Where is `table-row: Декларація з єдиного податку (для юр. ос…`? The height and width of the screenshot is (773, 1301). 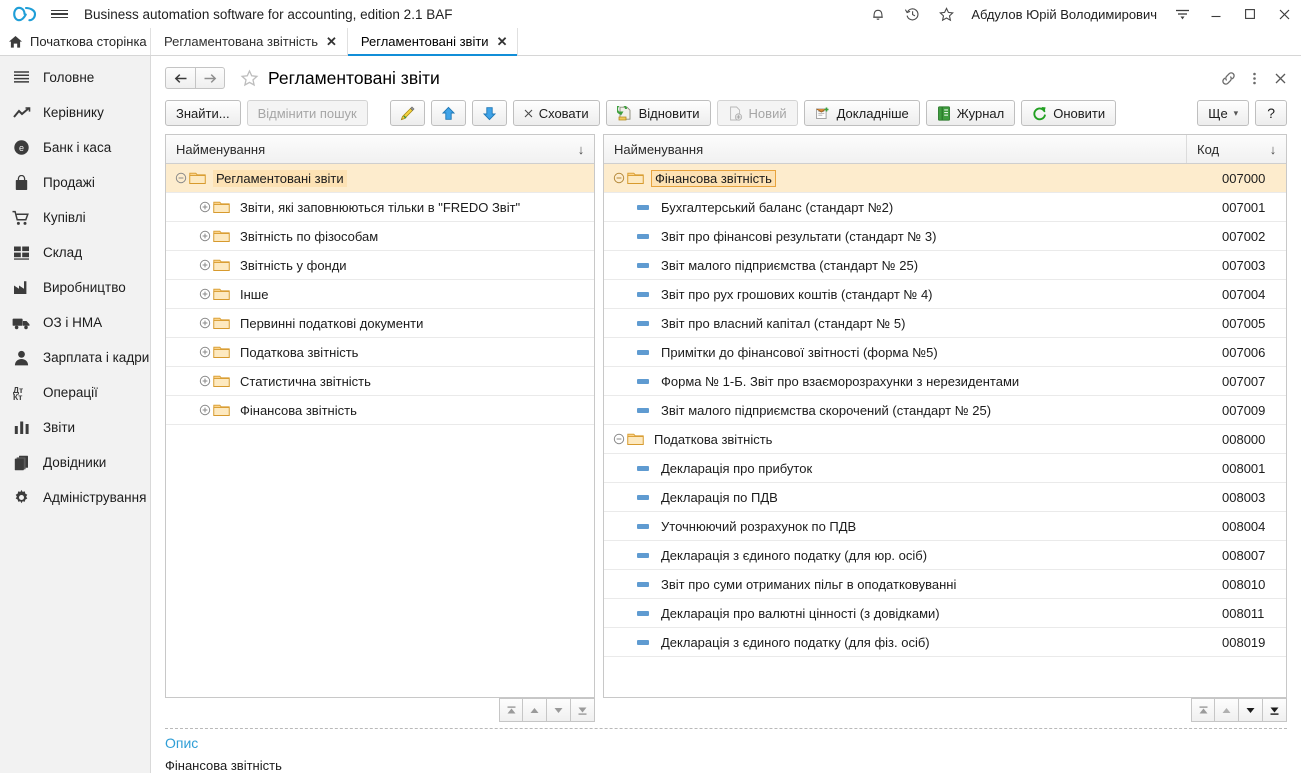 table-row: Декларація з єдиного податку (для юр. ос… is located at coordinates (945, 555).